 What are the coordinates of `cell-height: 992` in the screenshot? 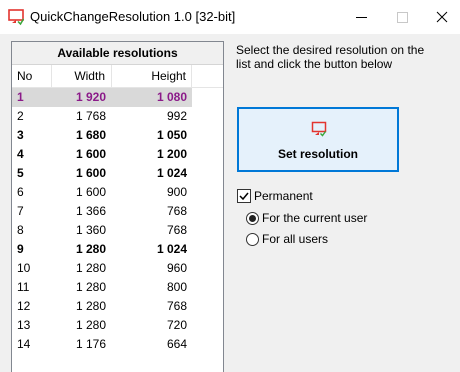 It's located at (176, 116).